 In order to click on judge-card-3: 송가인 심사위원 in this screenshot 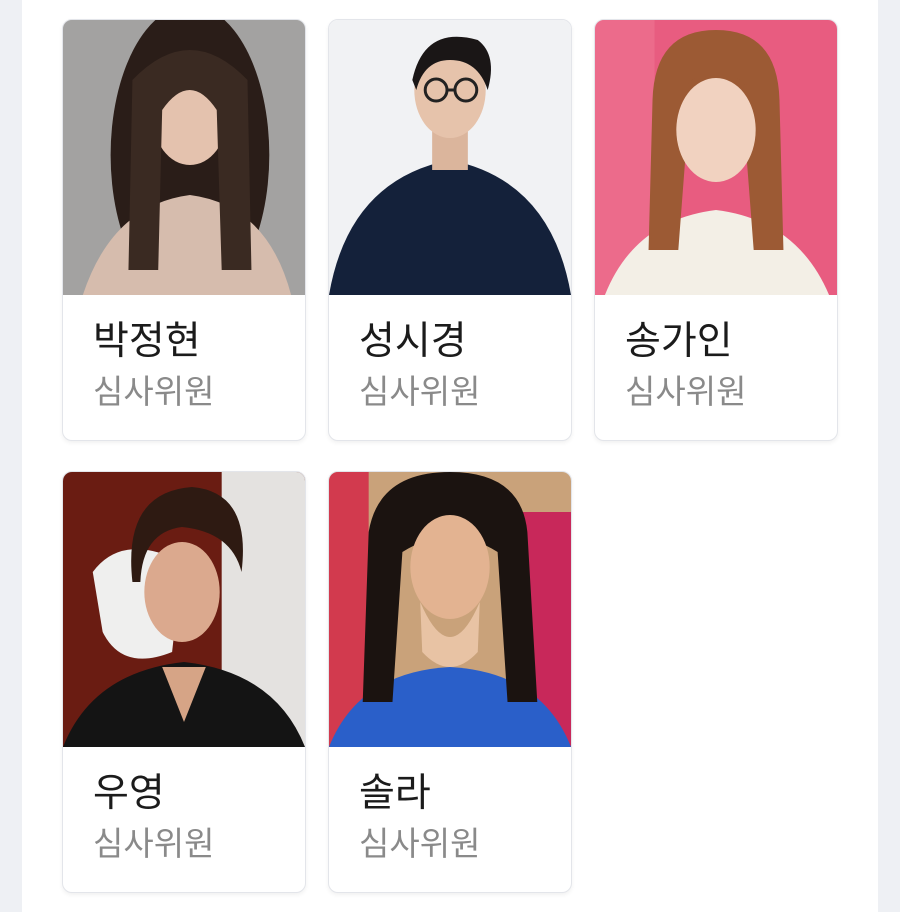, I will do `click(716, 230)`.